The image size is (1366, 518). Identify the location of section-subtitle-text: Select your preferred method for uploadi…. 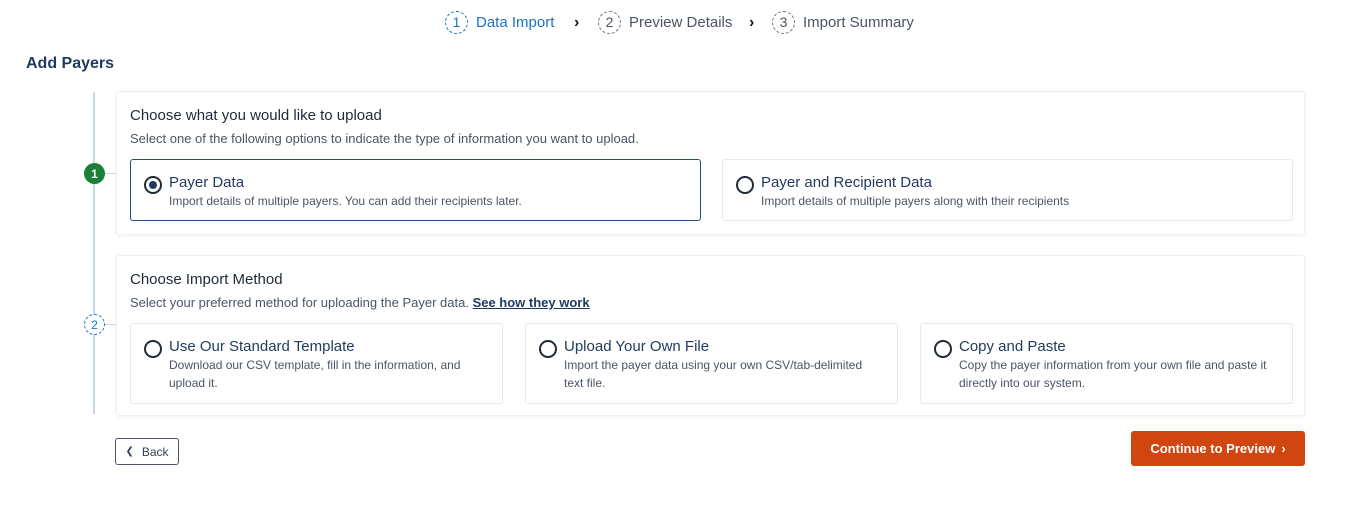
(299, 302).